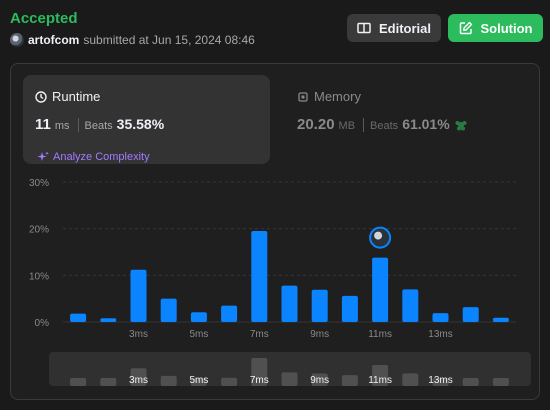 This screenshot has height=410, width=550. What do you see at coordinates (380, 334) in the screenshot?
I see `x-tick-label: 11ms` at bounding box center [380, 334].